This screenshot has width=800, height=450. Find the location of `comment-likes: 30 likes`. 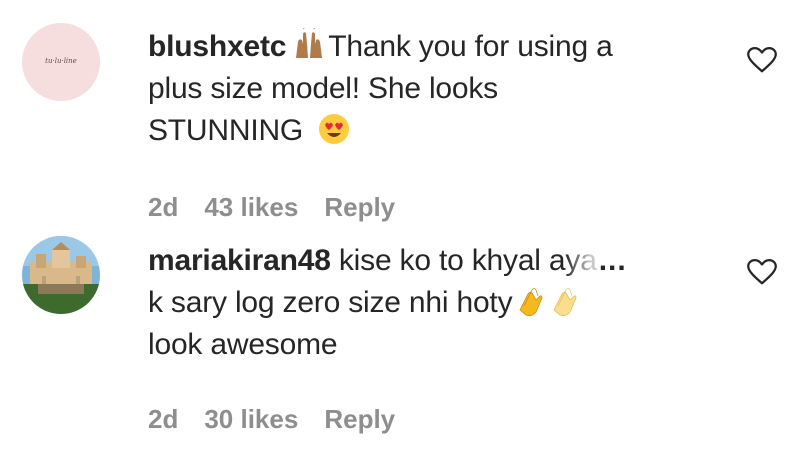

comment-likes: 30 likes is located at coordinates (251, 419).